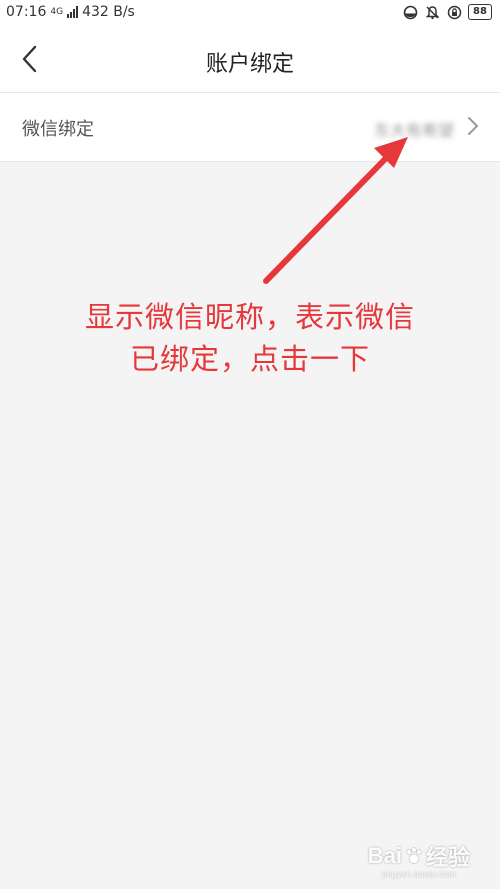 This screenshot has width=500, height=889. I want to click on wechat-binding-label: 微信绑定, so click(58, 129).